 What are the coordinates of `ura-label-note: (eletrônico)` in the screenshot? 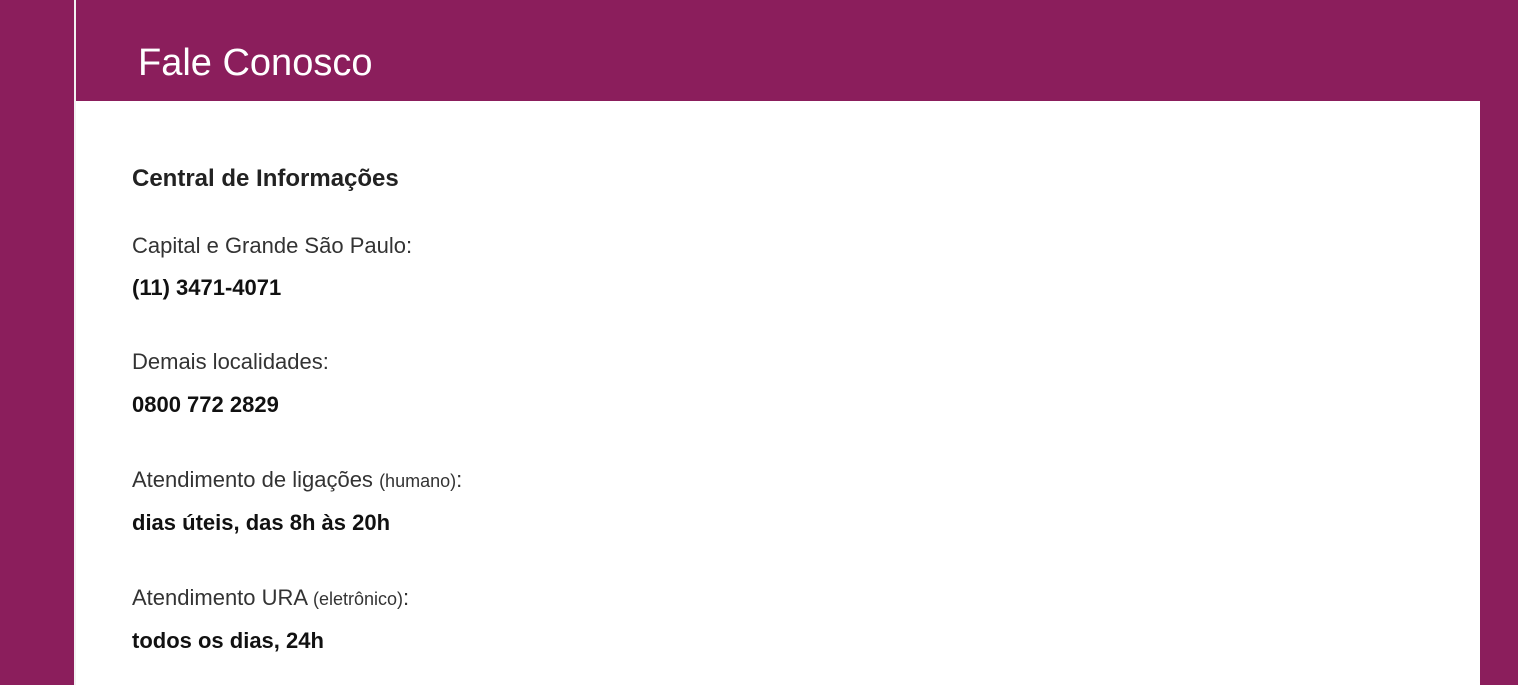 It's located at (358, 599).